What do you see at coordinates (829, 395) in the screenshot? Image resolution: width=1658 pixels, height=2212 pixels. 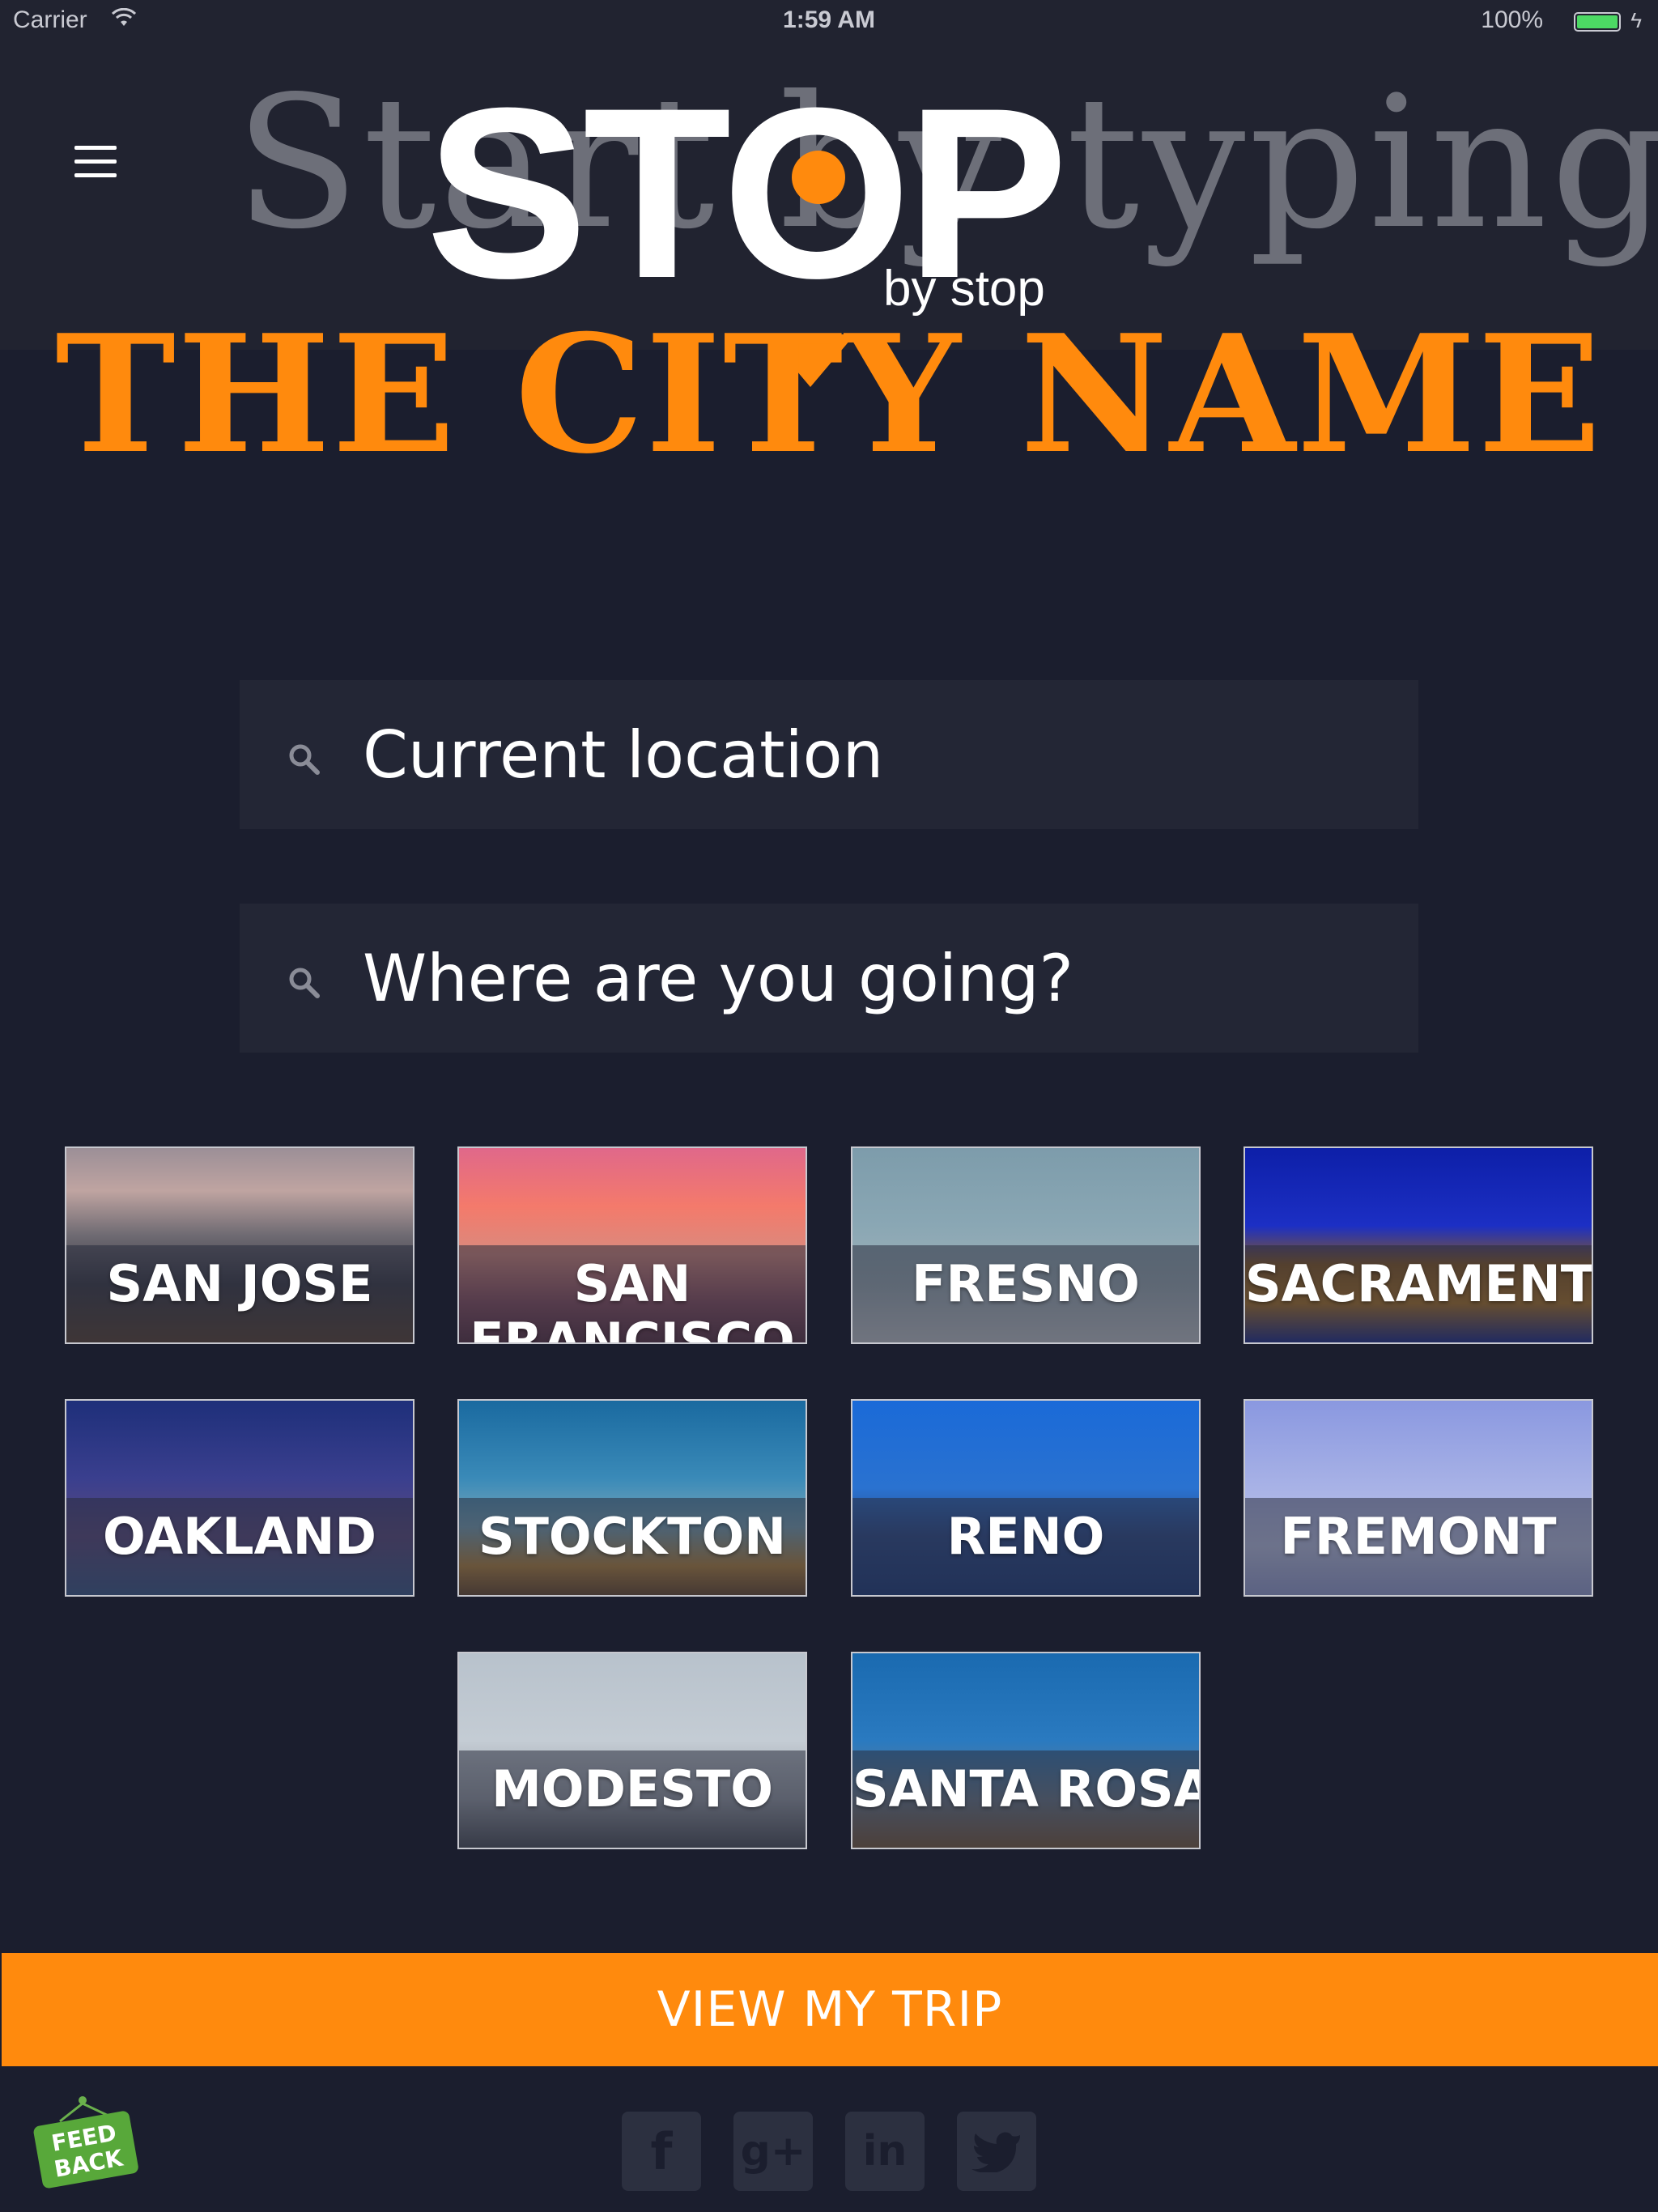 I see `page-headline: THE CITY NAME` at bounding box center [829, 395].